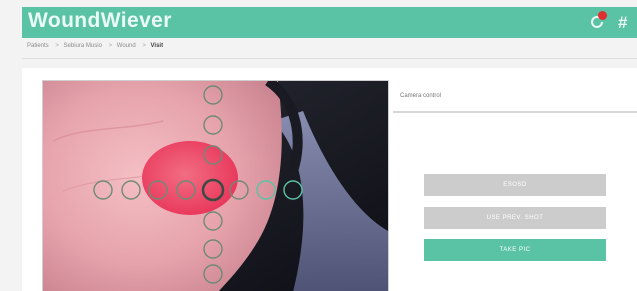 The image size is (637, 291). What do you see at coordinates (515, 112) in the screenshot?
I see `camera-control-underline` at bounding box center [515, 112].